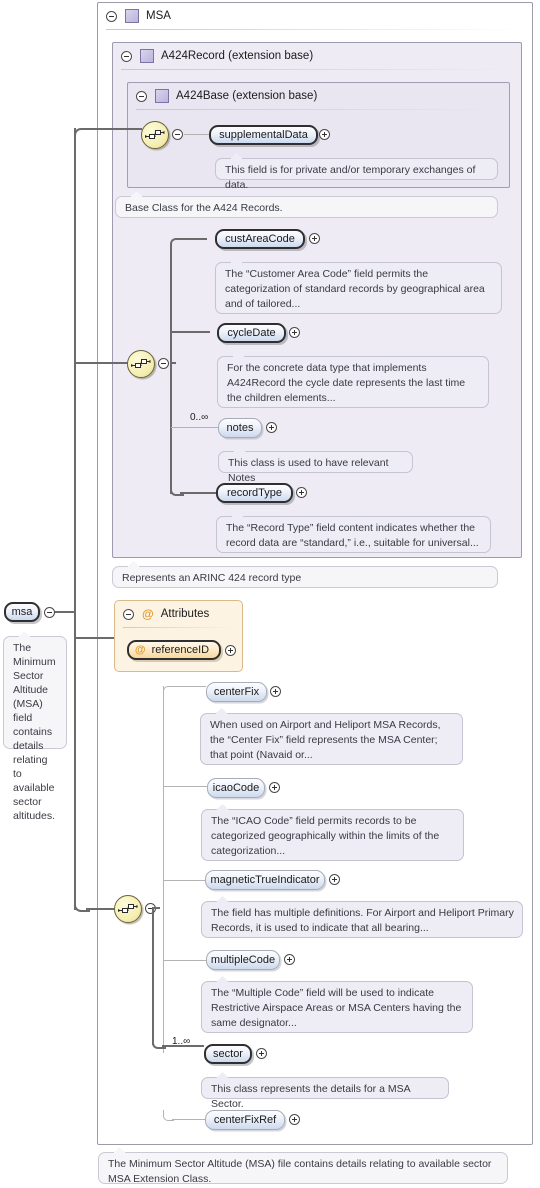  What do you see at coordinates (212, 578) in the screenshot?
I see `annotation-text: Represents an ARINC 424 record type` at bounding box center [212, 578].